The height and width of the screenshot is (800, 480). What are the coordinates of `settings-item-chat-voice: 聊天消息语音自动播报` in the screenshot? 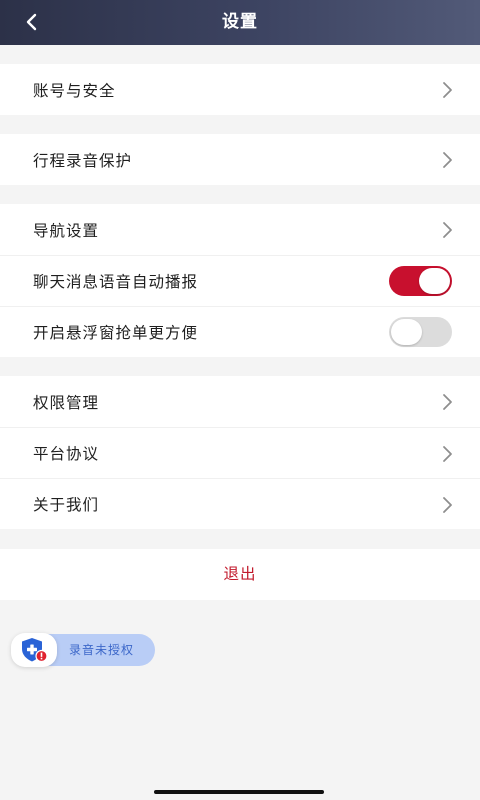 It's located at (240, 280).